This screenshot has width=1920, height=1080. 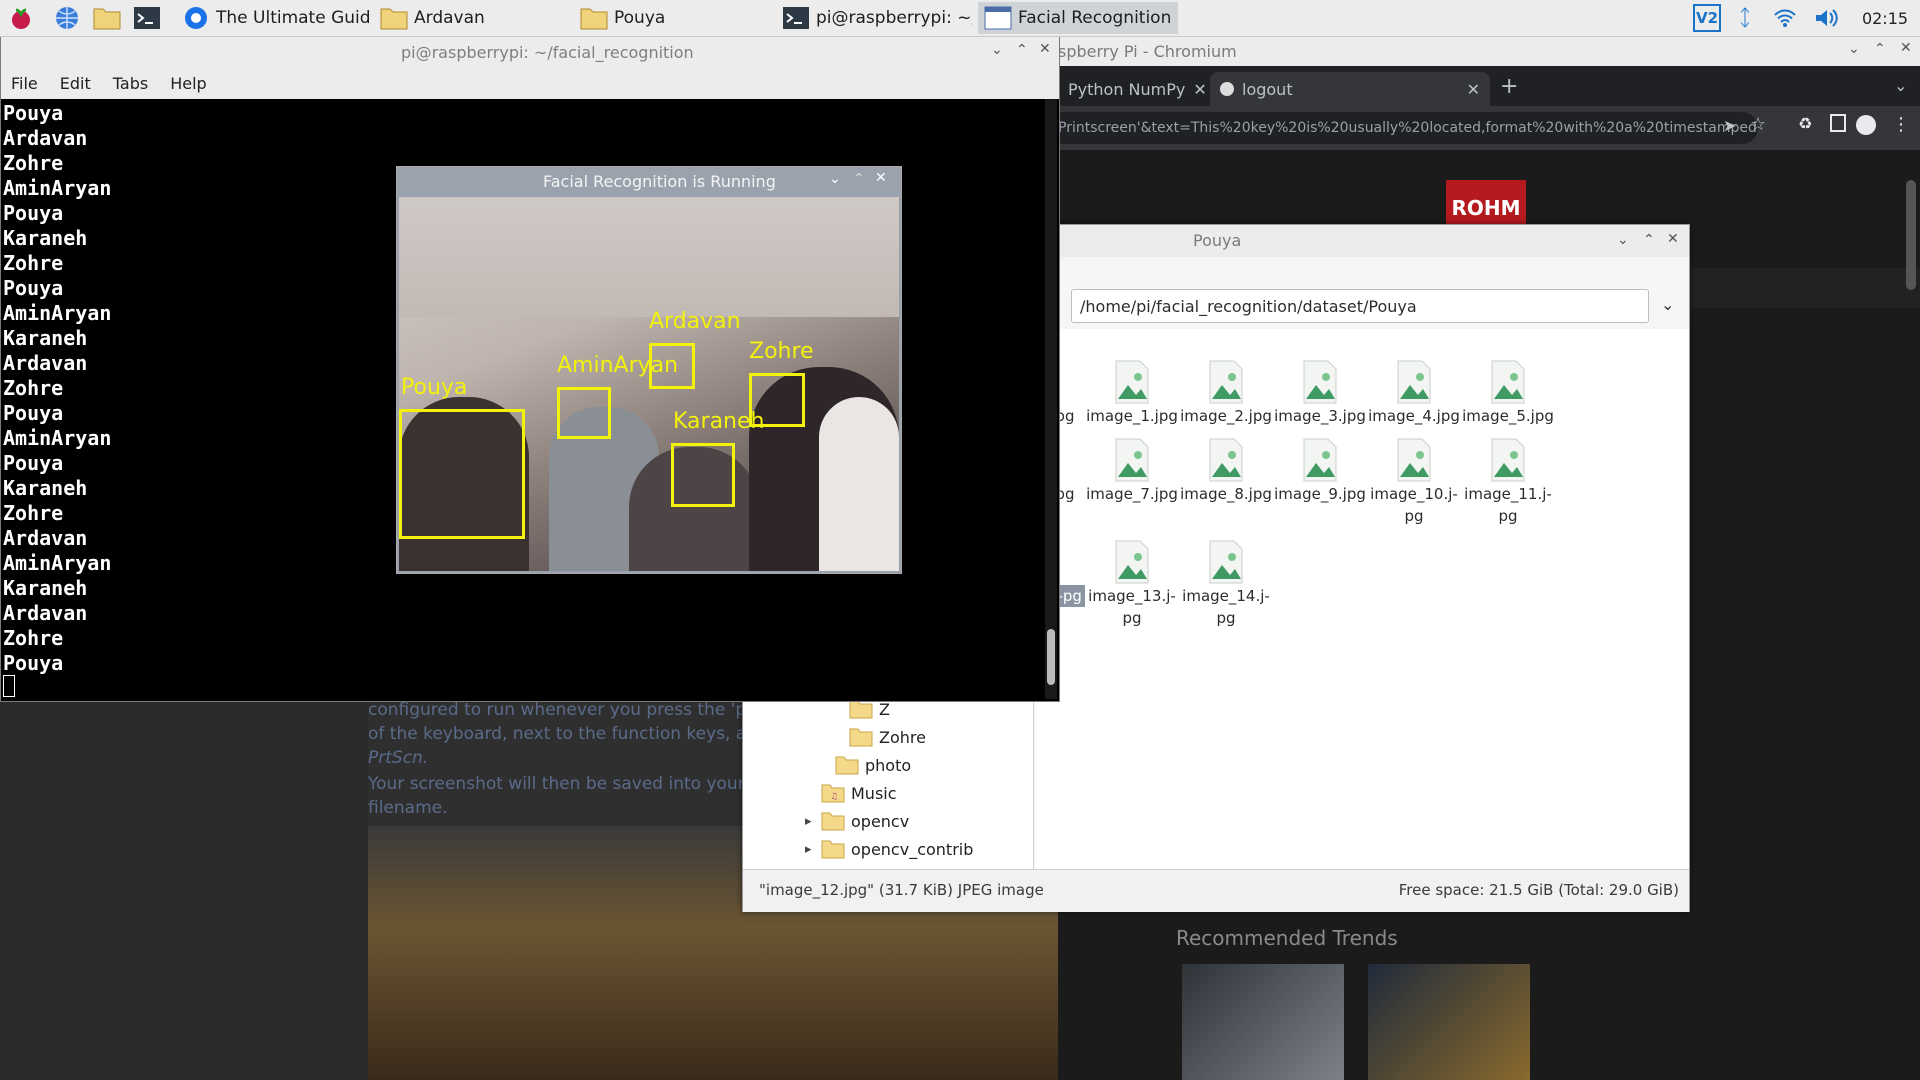 I want to click on task-folder-pouya: Pouya, so click(x=672, y=18).